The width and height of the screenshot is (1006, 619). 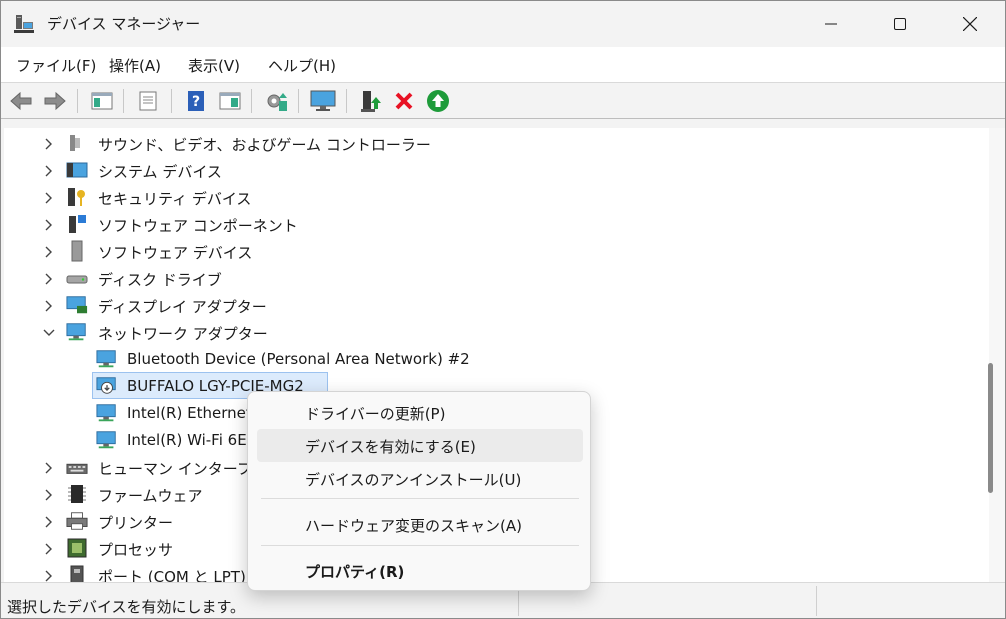 I want to click on show-hide-tree-button, so click(x=102, y=101).